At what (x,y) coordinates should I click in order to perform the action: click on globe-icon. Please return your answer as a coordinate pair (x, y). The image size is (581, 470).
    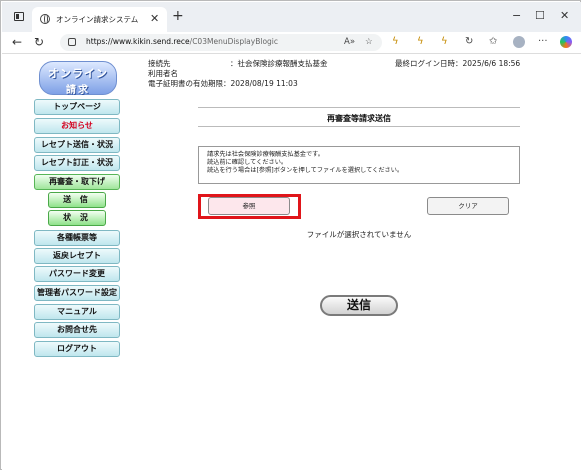
    Looking at the image, I should click on (45, 19).